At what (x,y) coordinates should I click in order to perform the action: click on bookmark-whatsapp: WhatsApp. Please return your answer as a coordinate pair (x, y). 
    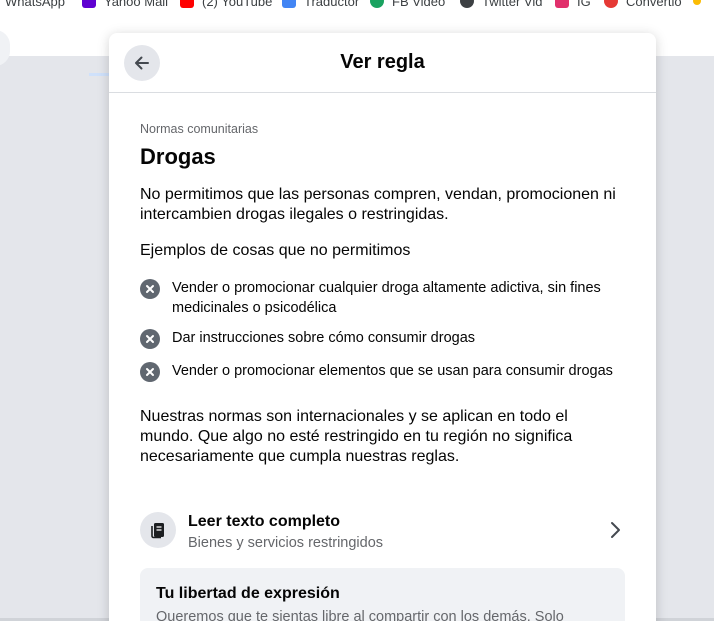
    Looking at the image, I should click on (35, 4).